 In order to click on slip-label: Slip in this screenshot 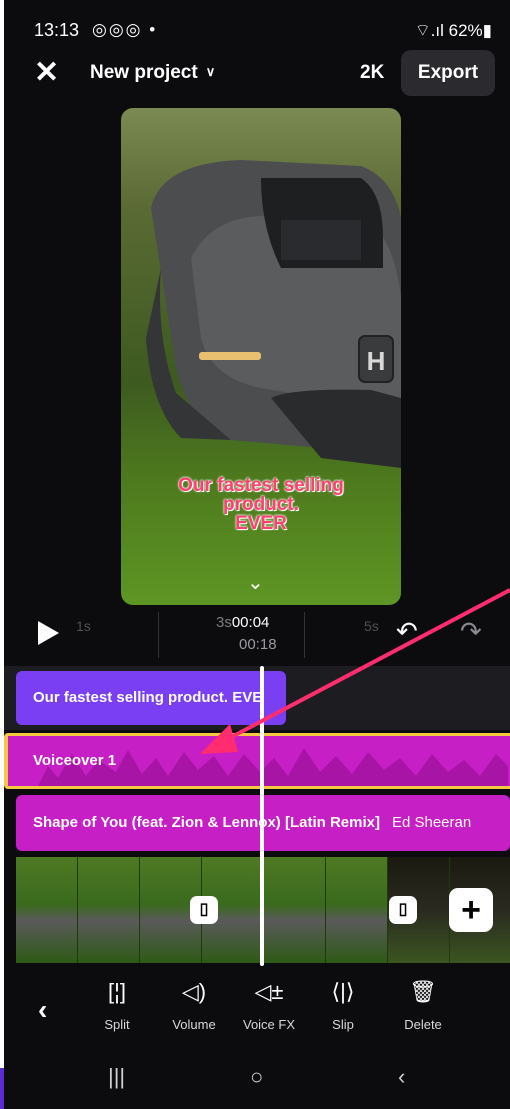, I will do `click(343, 1024)`.